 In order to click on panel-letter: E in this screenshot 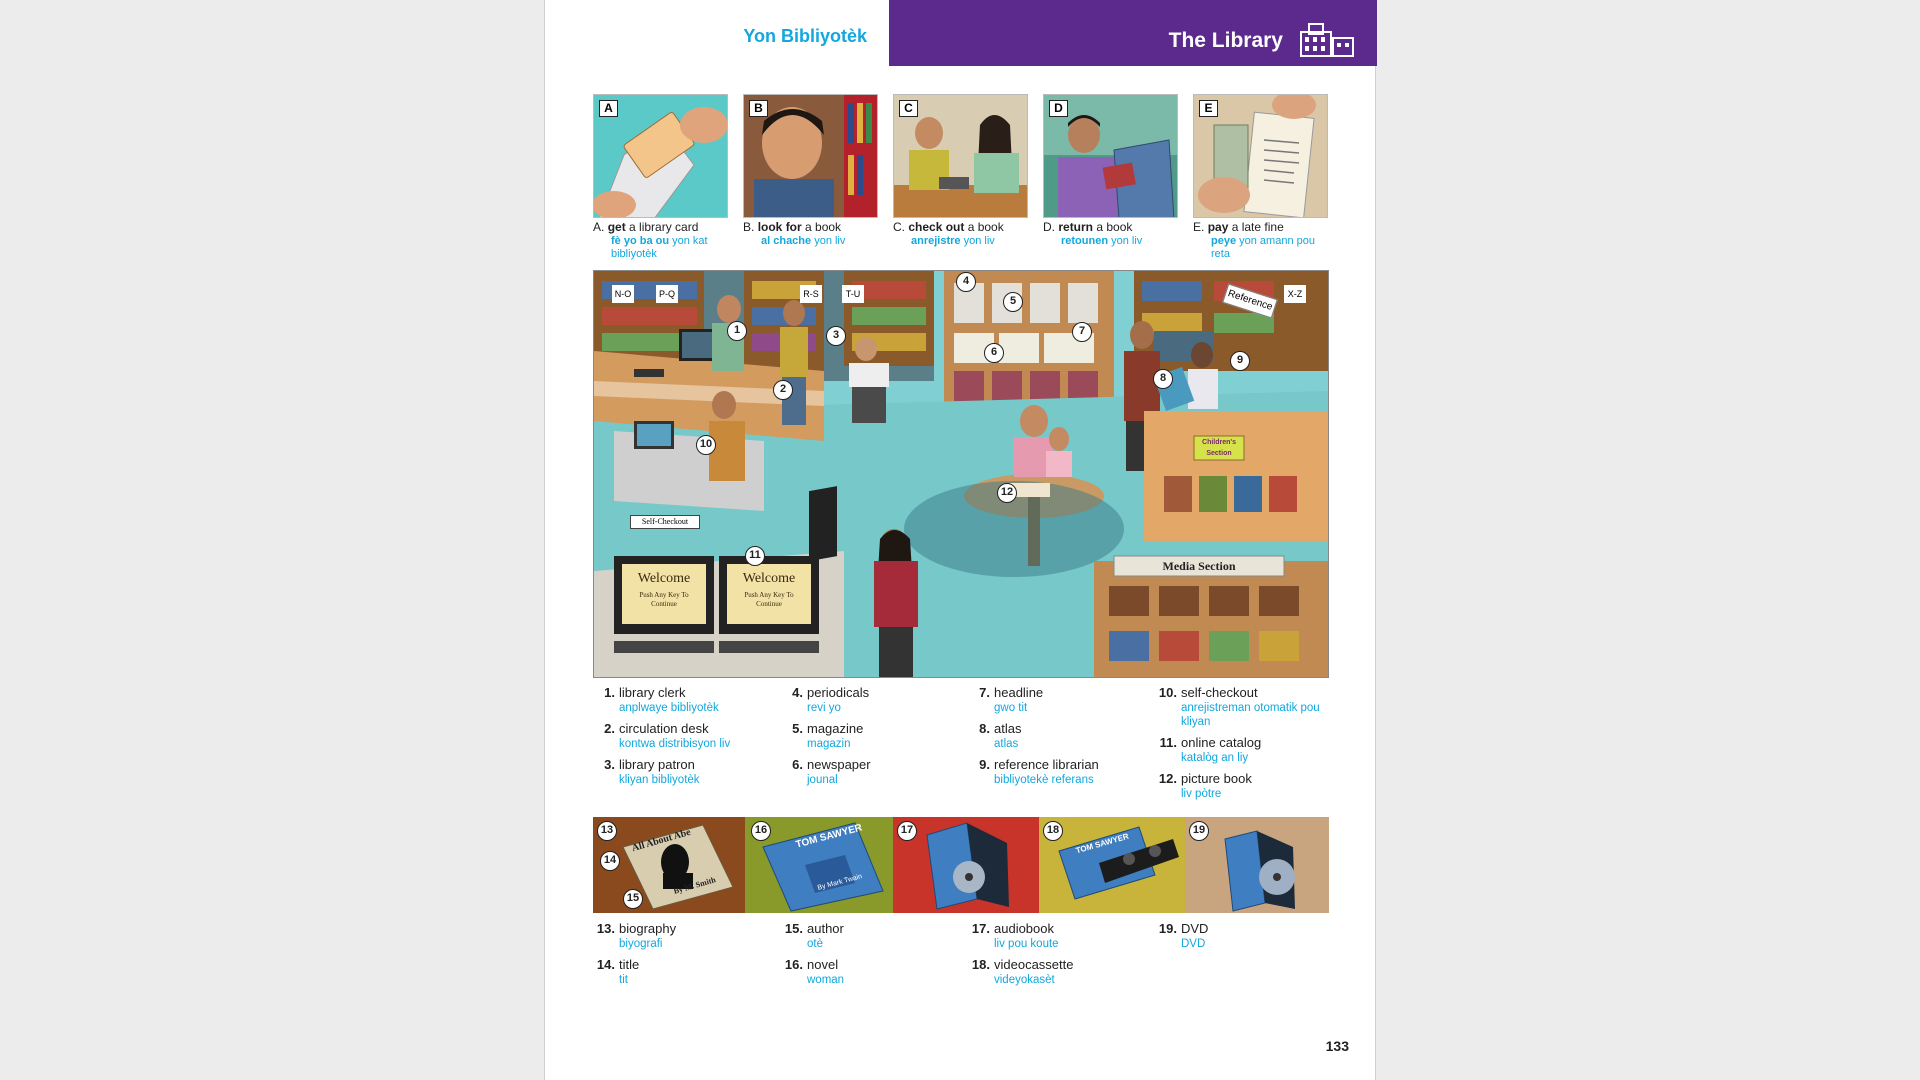, I will do `click(1208, 108)`.